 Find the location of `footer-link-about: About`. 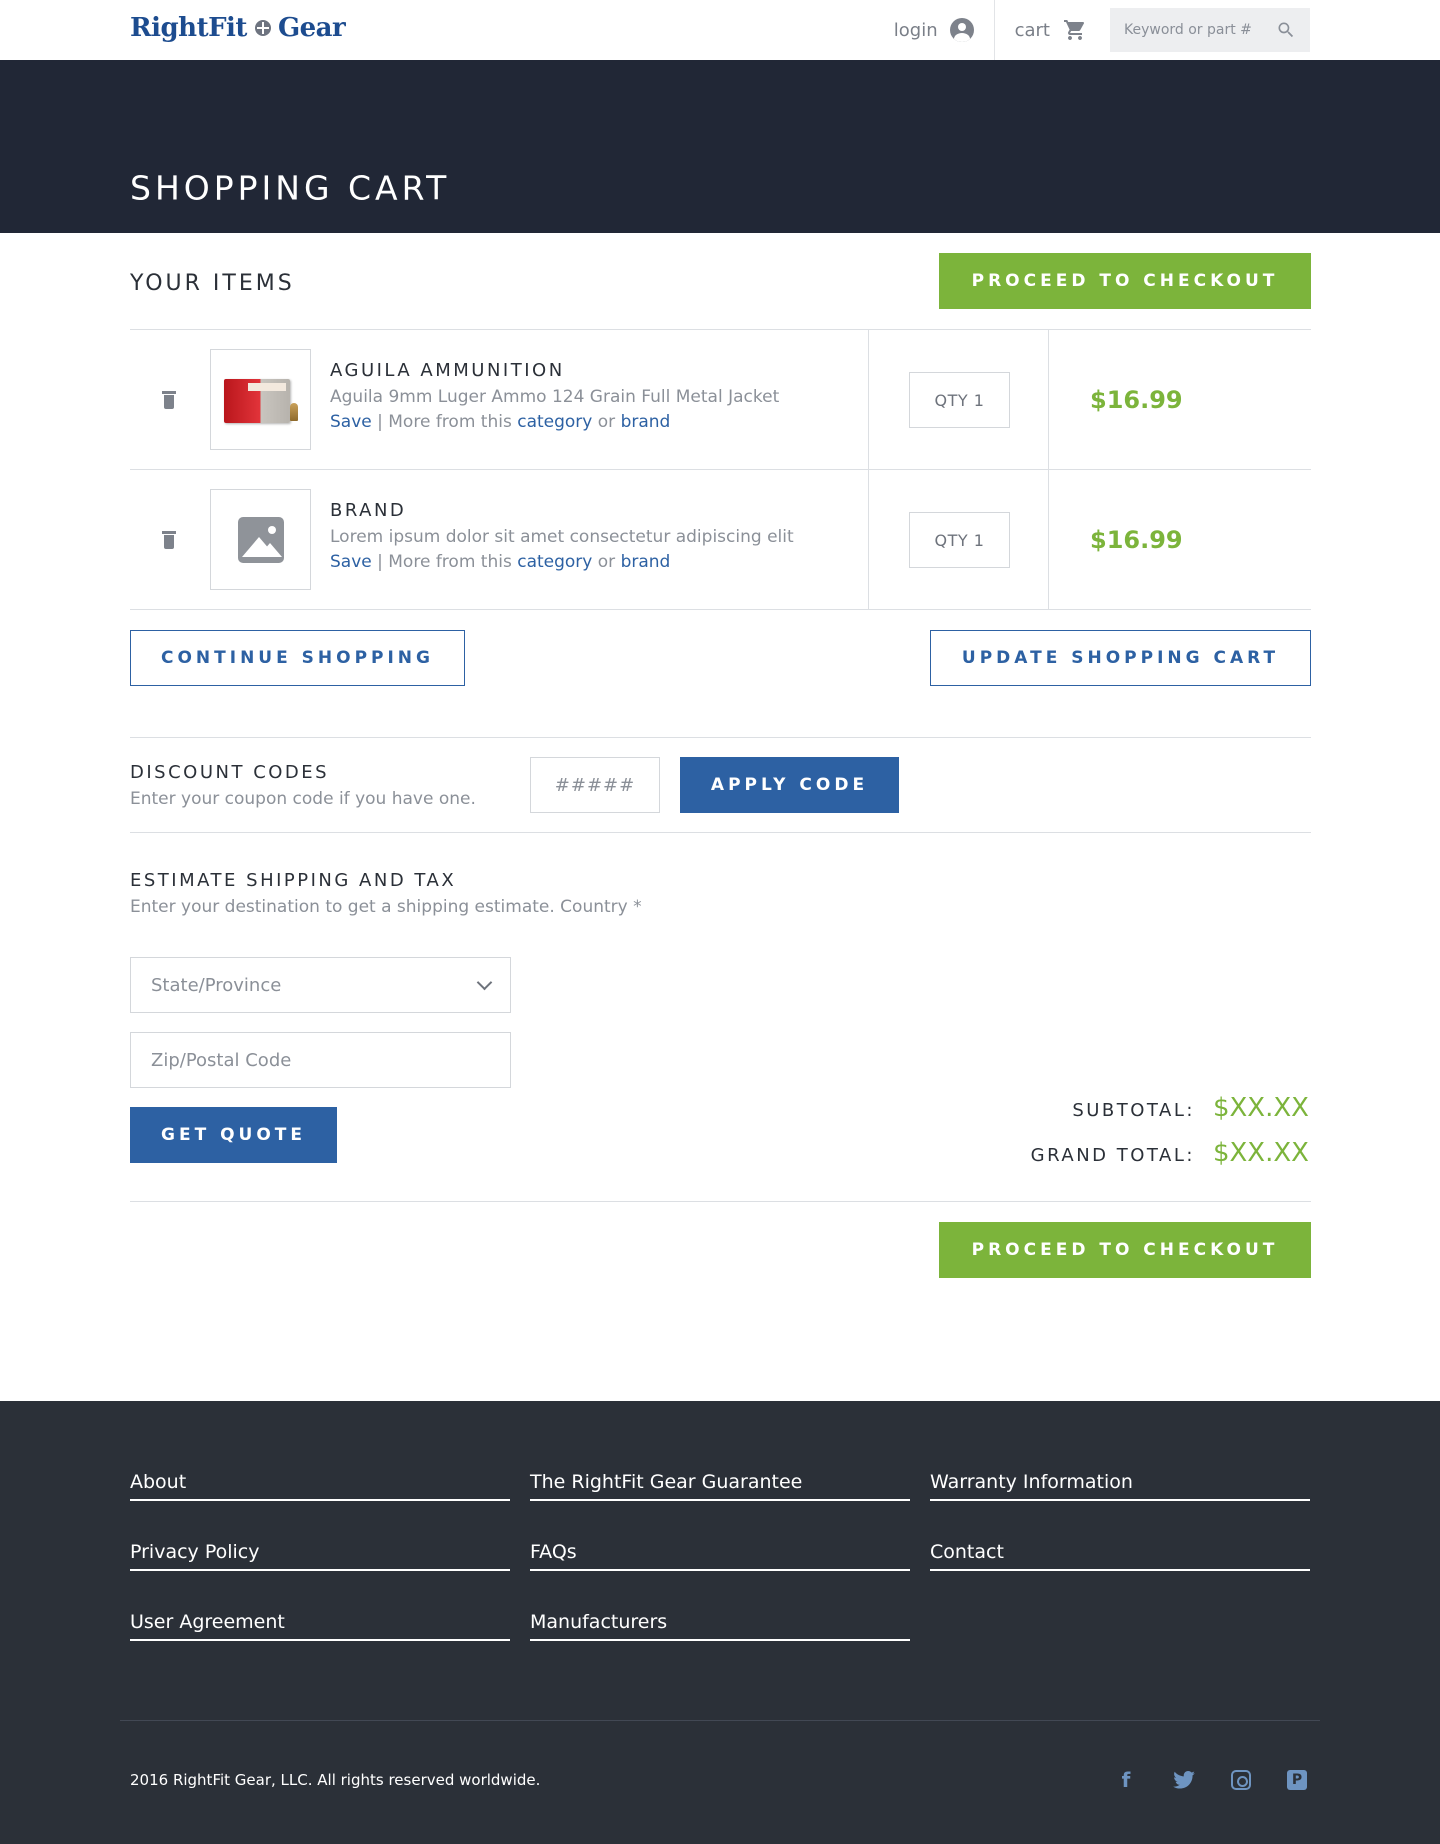

footer-link-about: About is located at coordinates (320, 1486).